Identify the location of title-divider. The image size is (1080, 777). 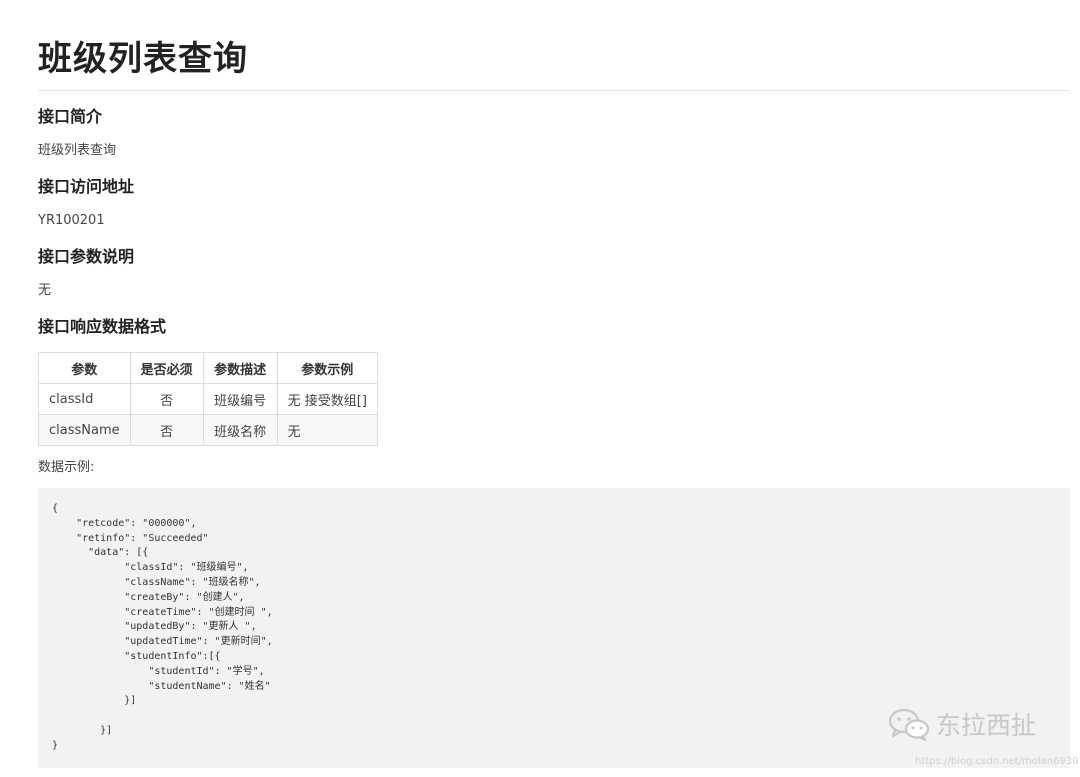
(554, 90).